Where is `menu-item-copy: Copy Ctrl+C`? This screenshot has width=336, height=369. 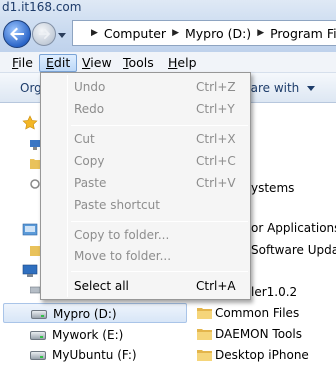 menu-item-copy: Copy Ctrl+C is located at coordinates (145, 161).